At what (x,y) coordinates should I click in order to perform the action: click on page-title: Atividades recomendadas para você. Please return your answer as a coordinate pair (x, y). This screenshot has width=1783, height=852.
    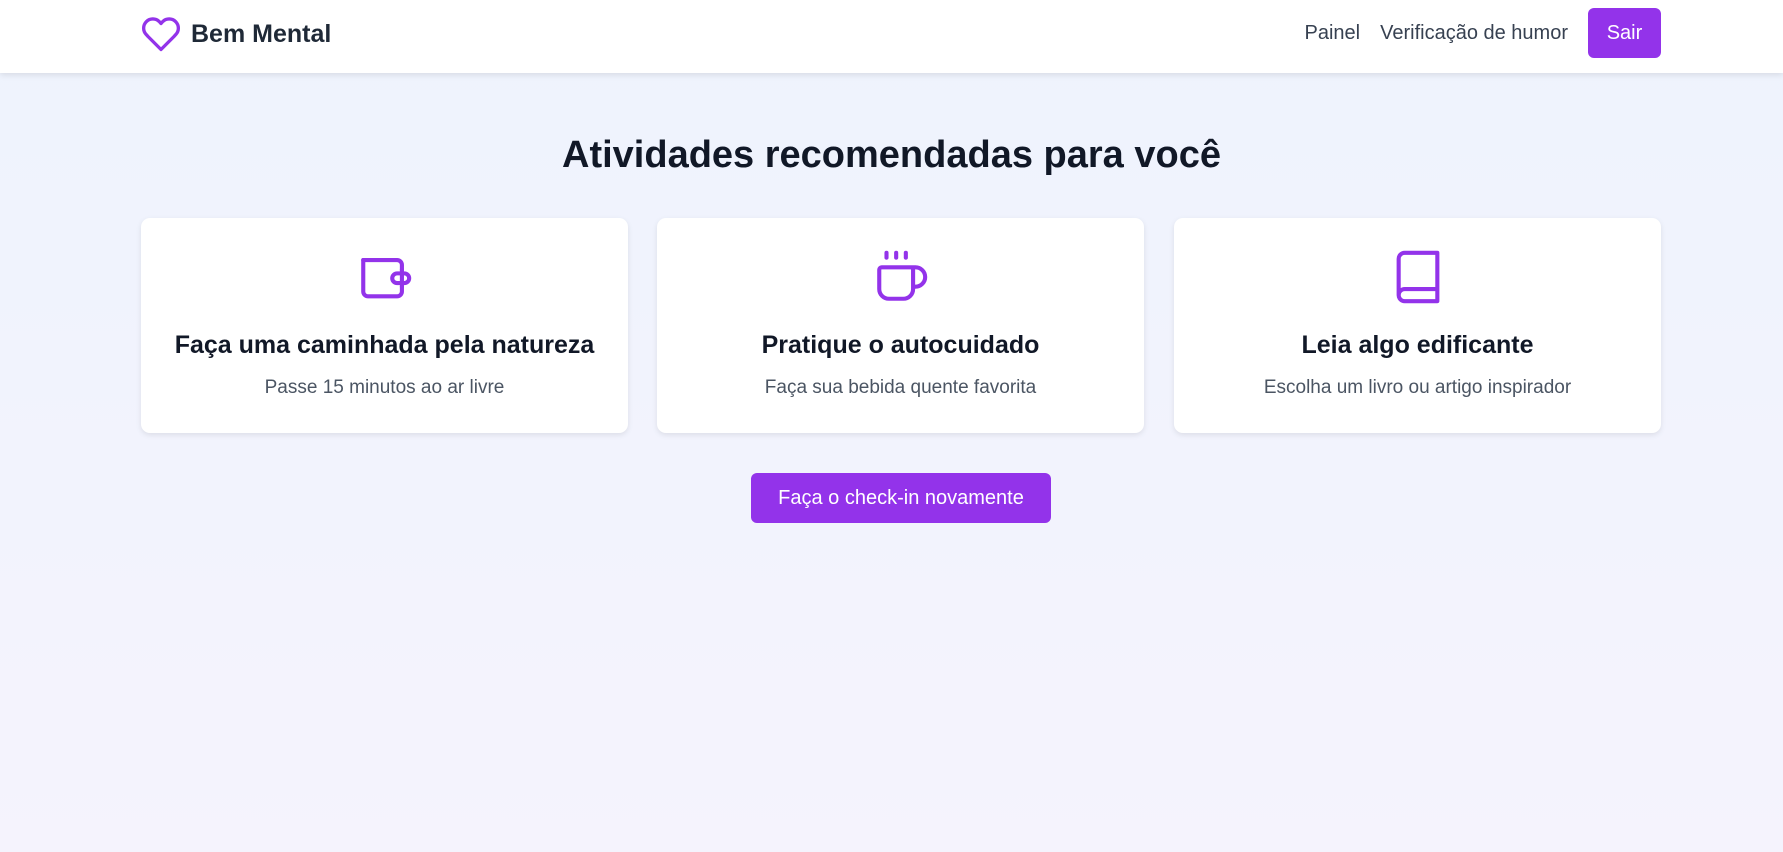
    Looking at the image, I should click on (891, 155).